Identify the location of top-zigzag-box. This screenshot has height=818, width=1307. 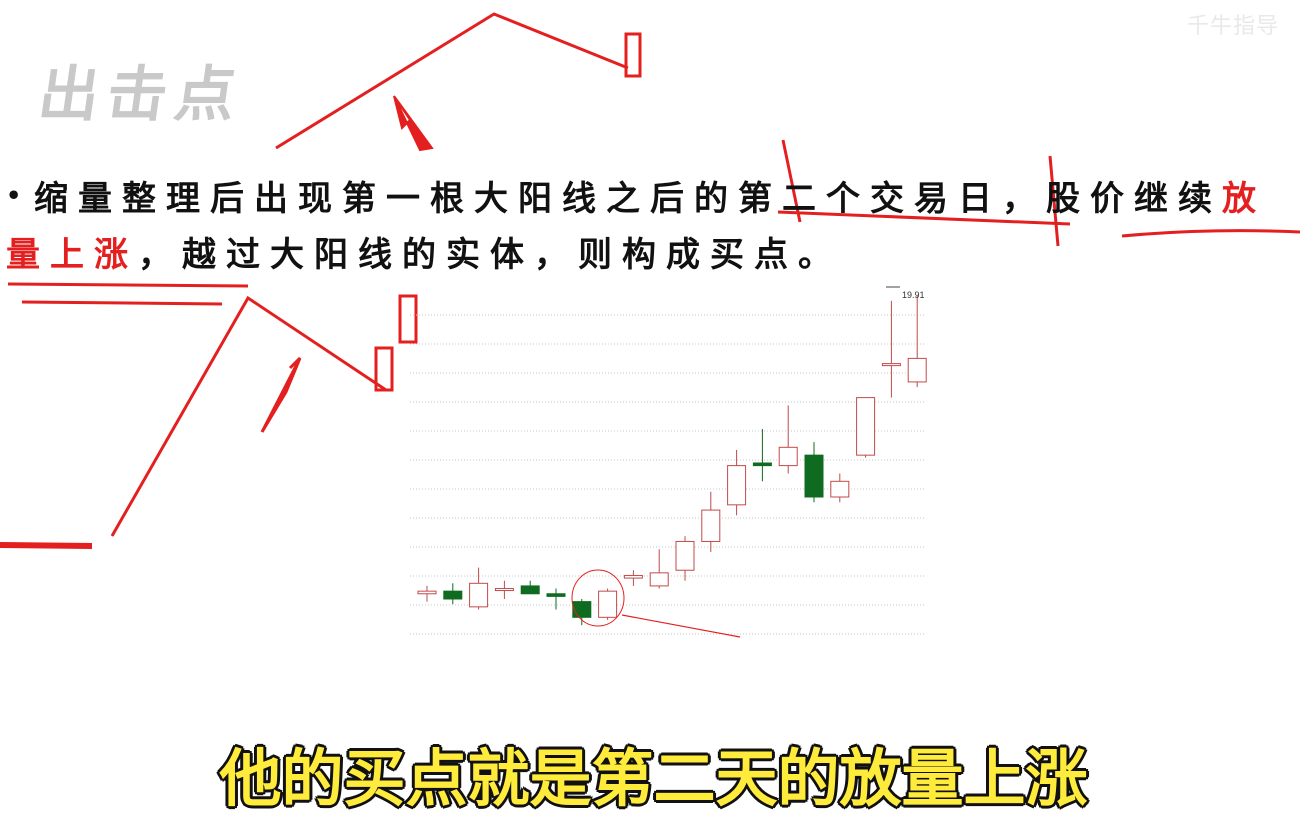
(633, 55).